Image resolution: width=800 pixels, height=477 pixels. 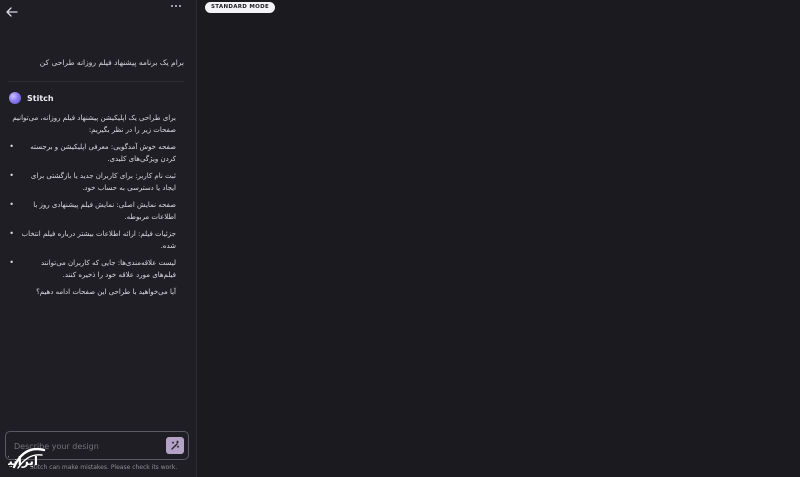 What do you see at coordinates (23, 461) in the screenshot?
I see `svg-text: ایرانیکارت` at bounding box center [23, 461].